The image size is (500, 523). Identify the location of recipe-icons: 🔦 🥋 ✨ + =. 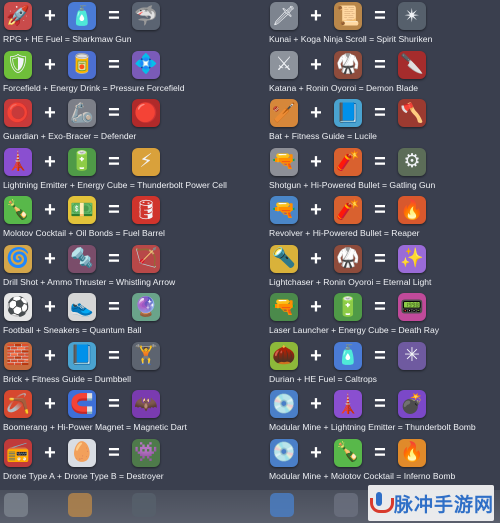
(380, 259).